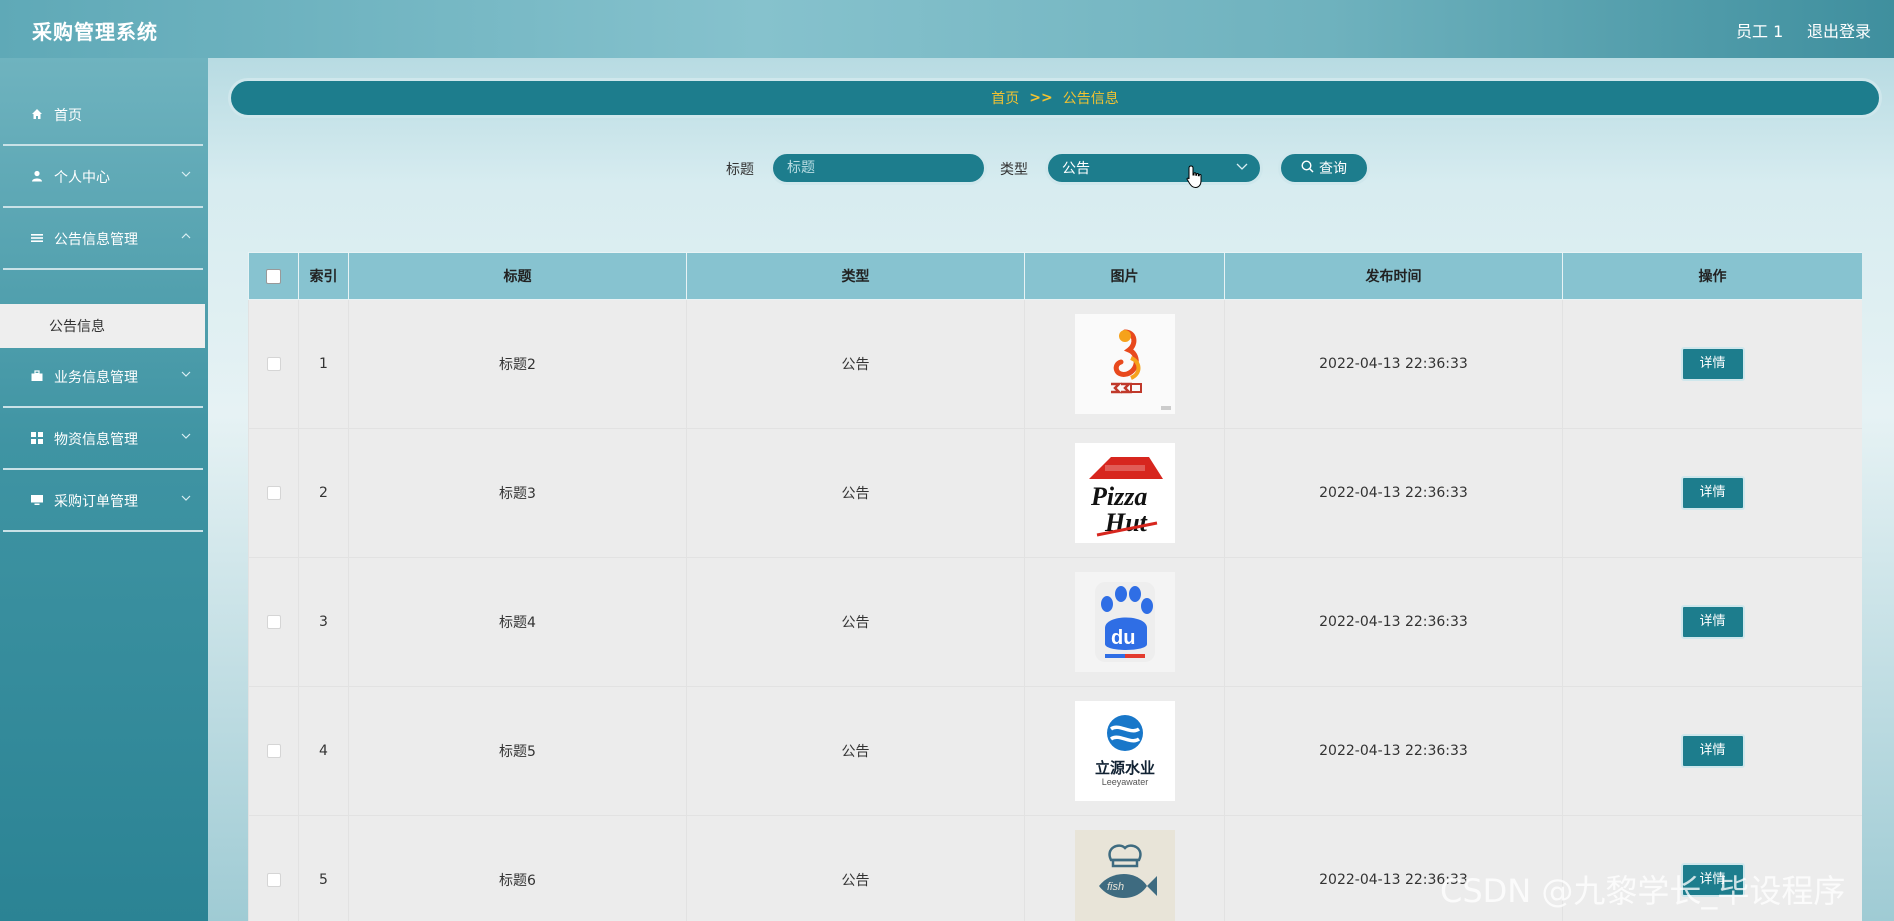 The image size is (1894, 921). Describe the element at coordinates (1124, 875) in the screenshot. I see `thumbnail-fish-chef-logo: fish` at that location.